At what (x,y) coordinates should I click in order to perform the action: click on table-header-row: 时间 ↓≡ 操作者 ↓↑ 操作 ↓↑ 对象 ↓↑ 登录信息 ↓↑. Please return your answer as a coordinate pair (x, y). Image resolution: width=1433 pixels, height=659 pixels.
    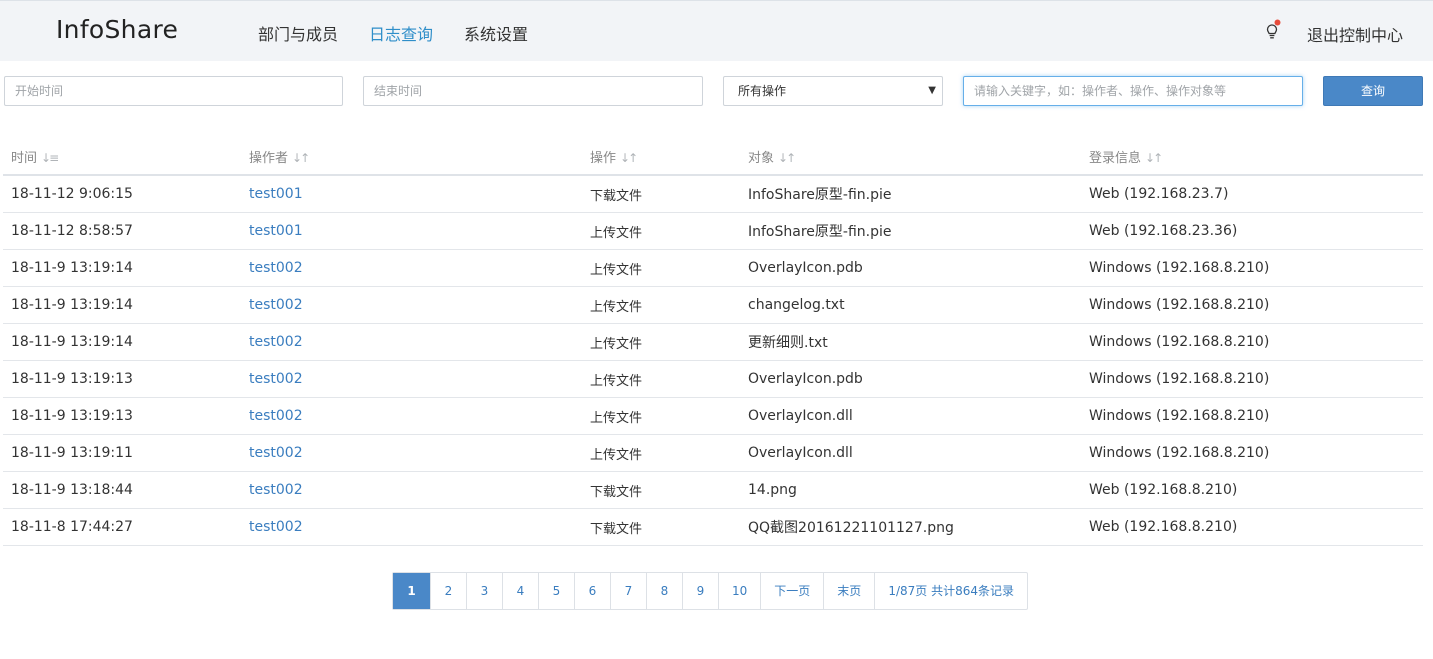
    Looking at the image, I should click on (713, 157).